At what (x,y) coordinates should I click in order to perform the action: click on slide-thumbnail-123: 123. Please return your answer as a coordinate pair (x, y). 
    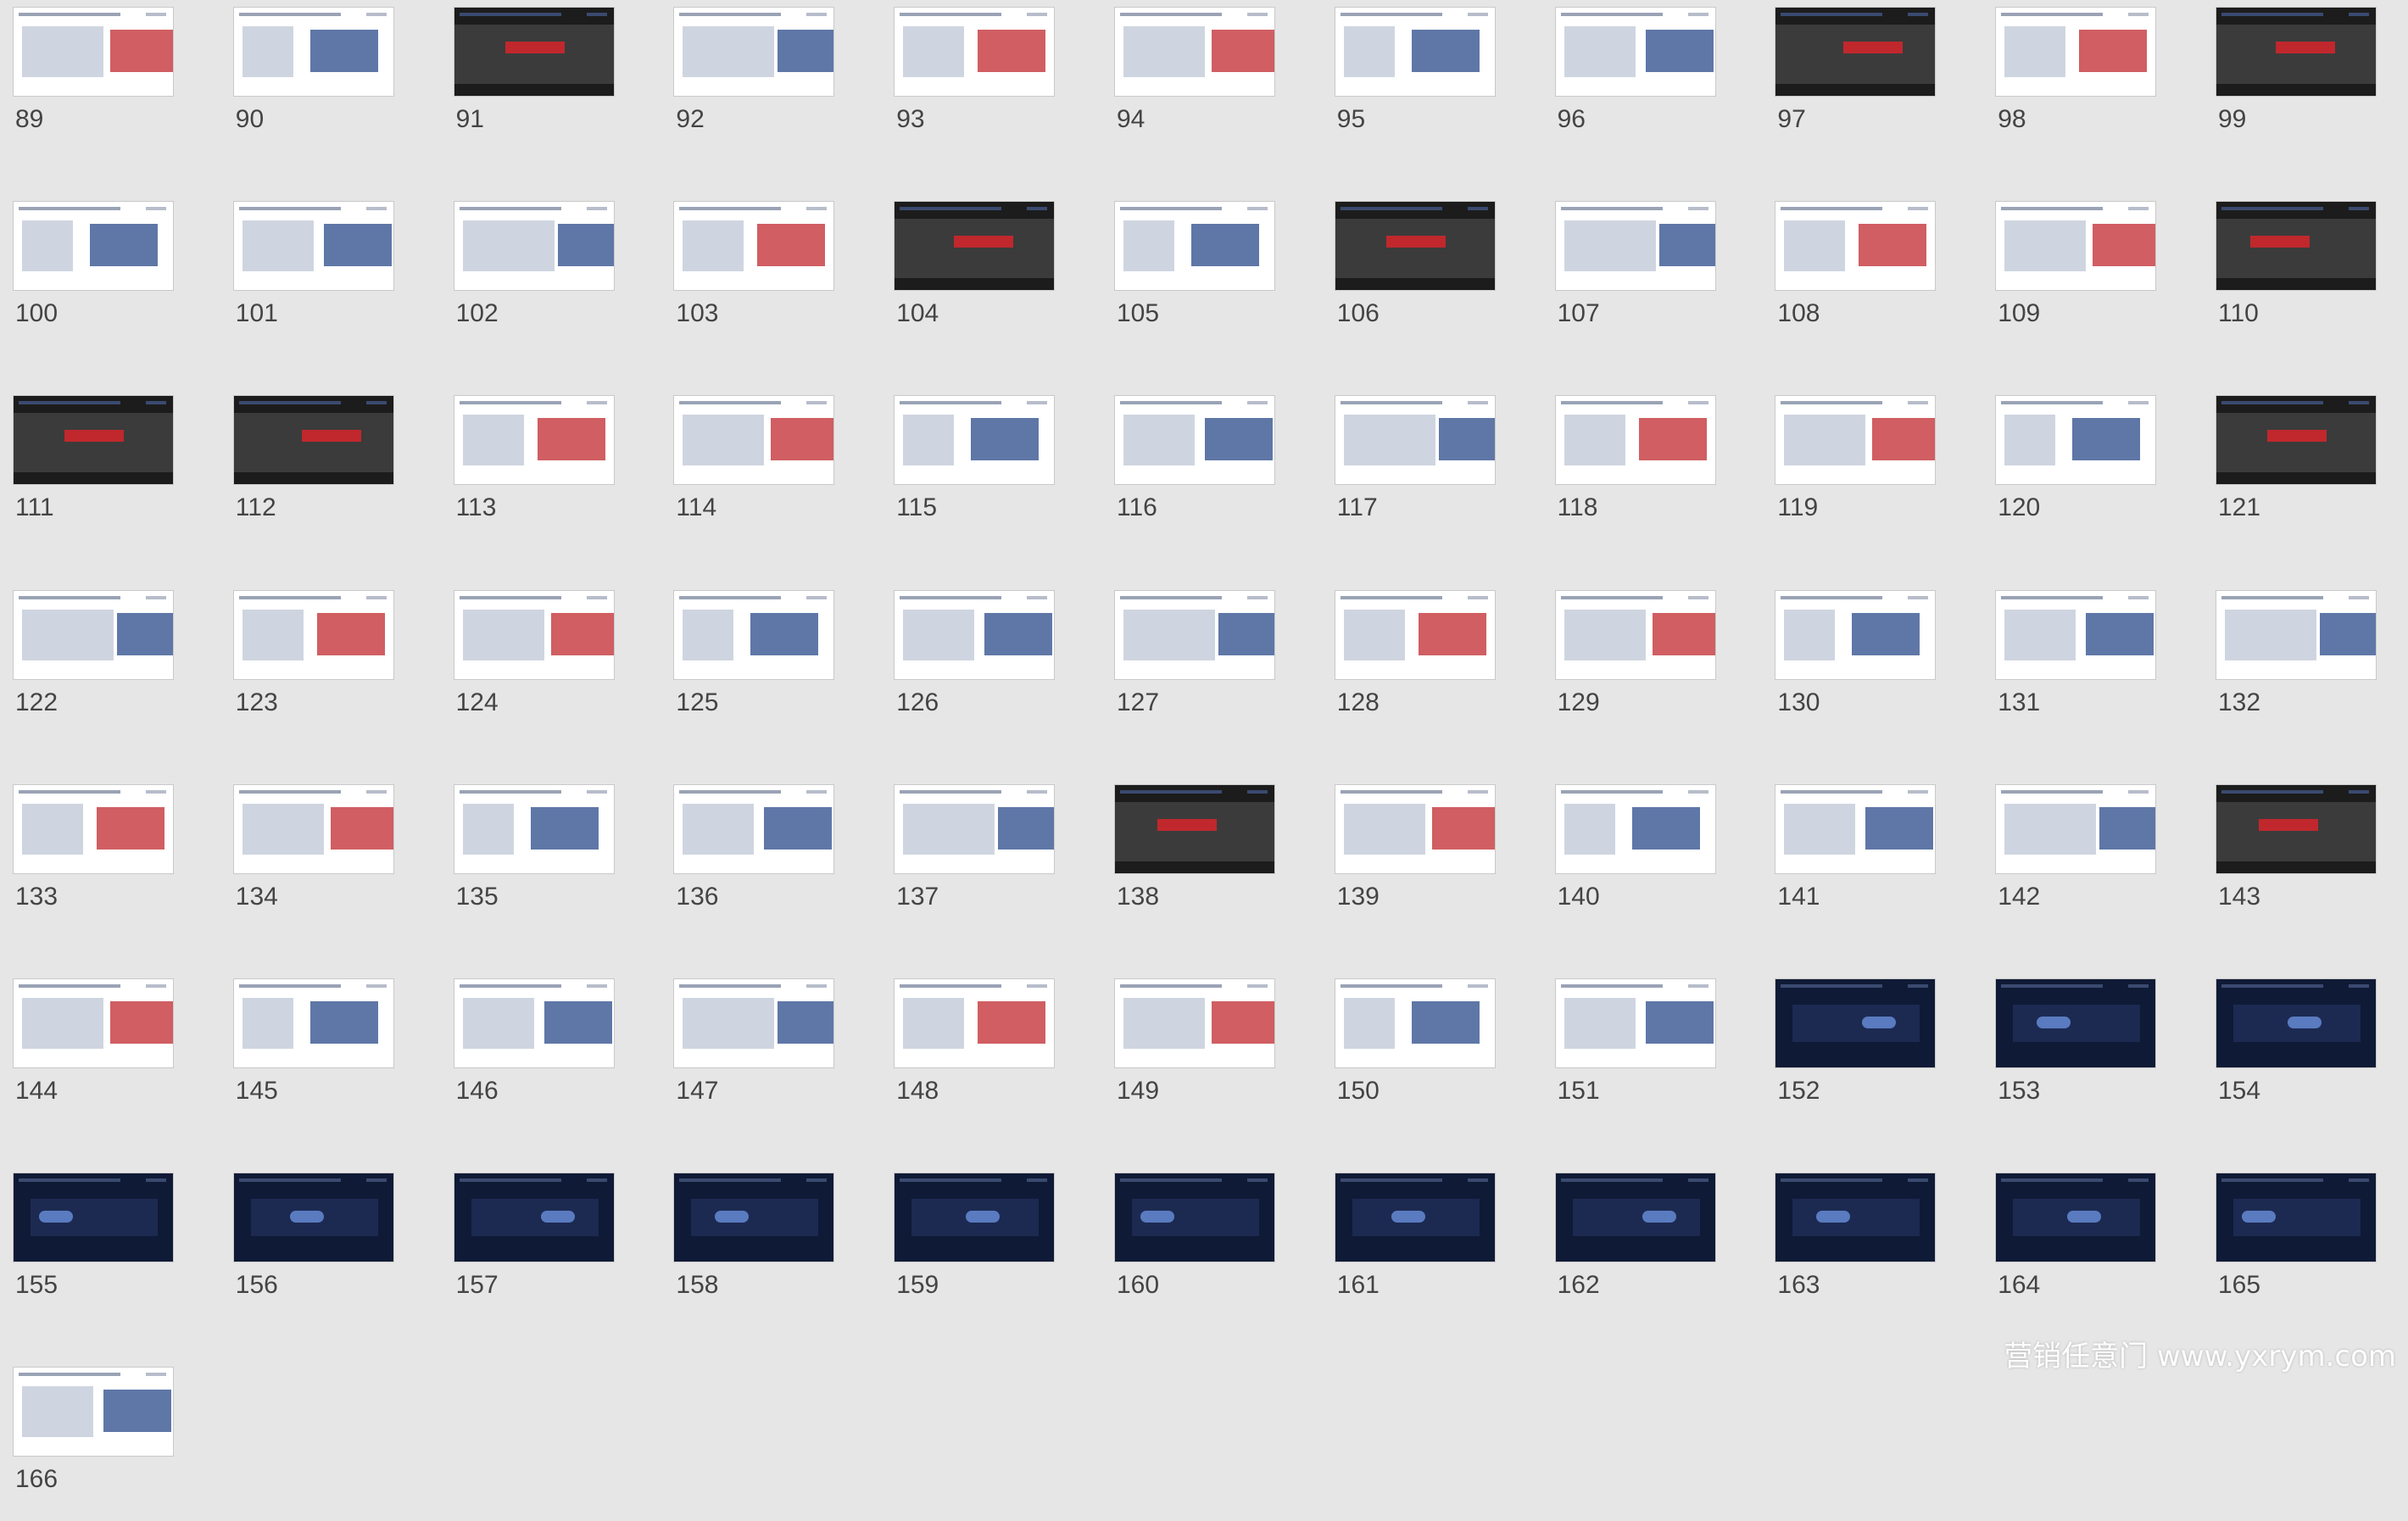
    Looking at the image, I should click on (303, 663).